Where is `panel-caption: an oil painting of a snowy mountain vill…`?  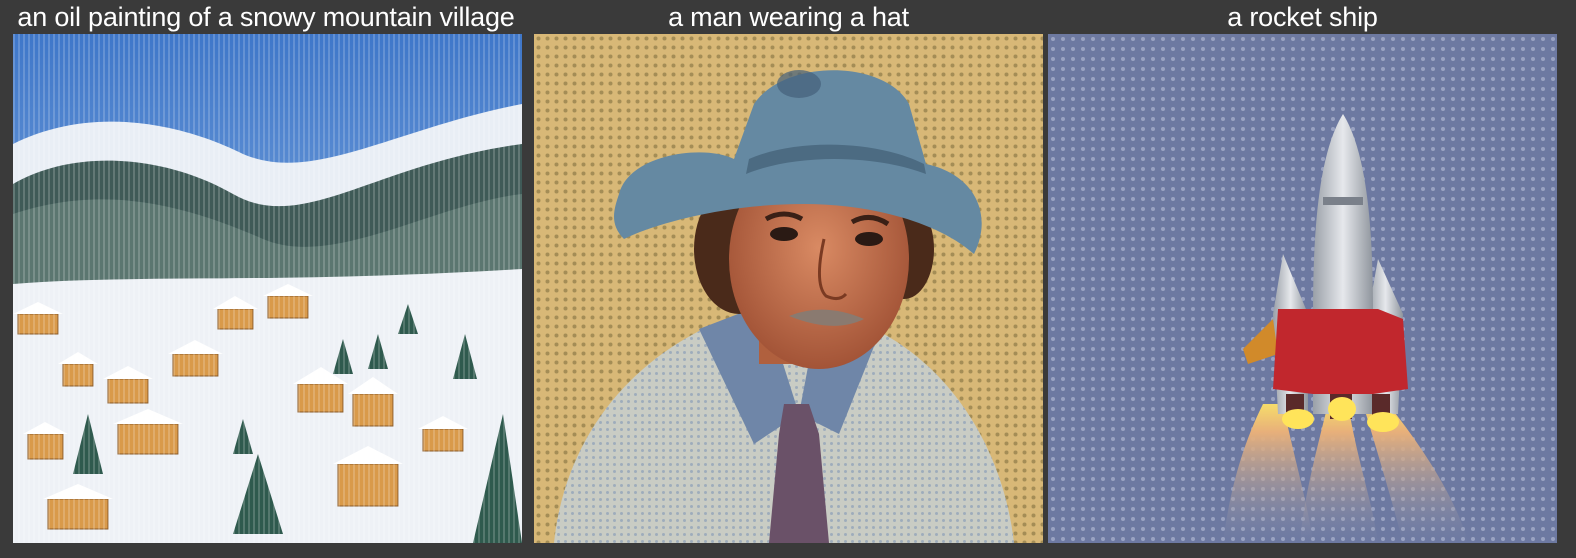 panel-caption: an oil painting of a snowy mountain vill… is located at coordinates (266, 17).